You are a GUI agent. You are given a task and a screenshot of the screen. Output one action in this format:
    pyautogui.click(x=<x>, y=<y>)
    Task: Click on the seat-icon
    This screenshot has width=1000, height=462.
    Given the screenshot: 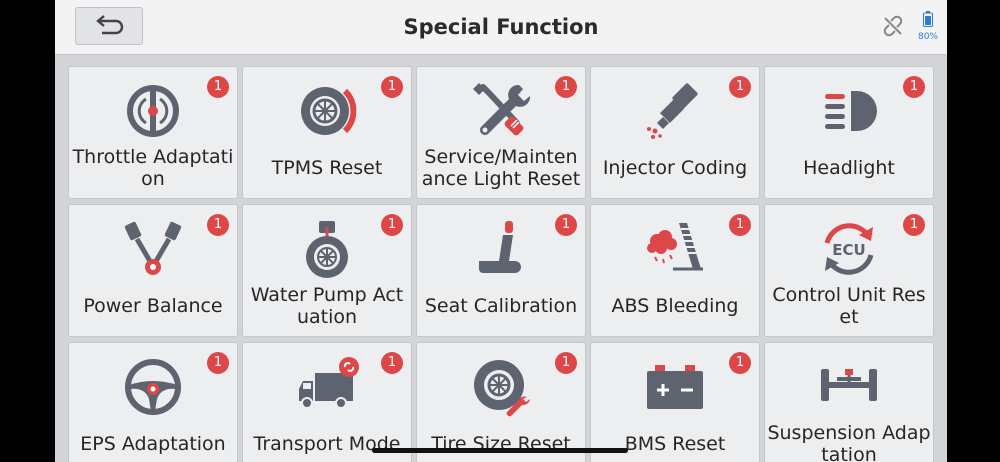 What is the action you would take?
    pyautogui.click(x=500, y=247)
    